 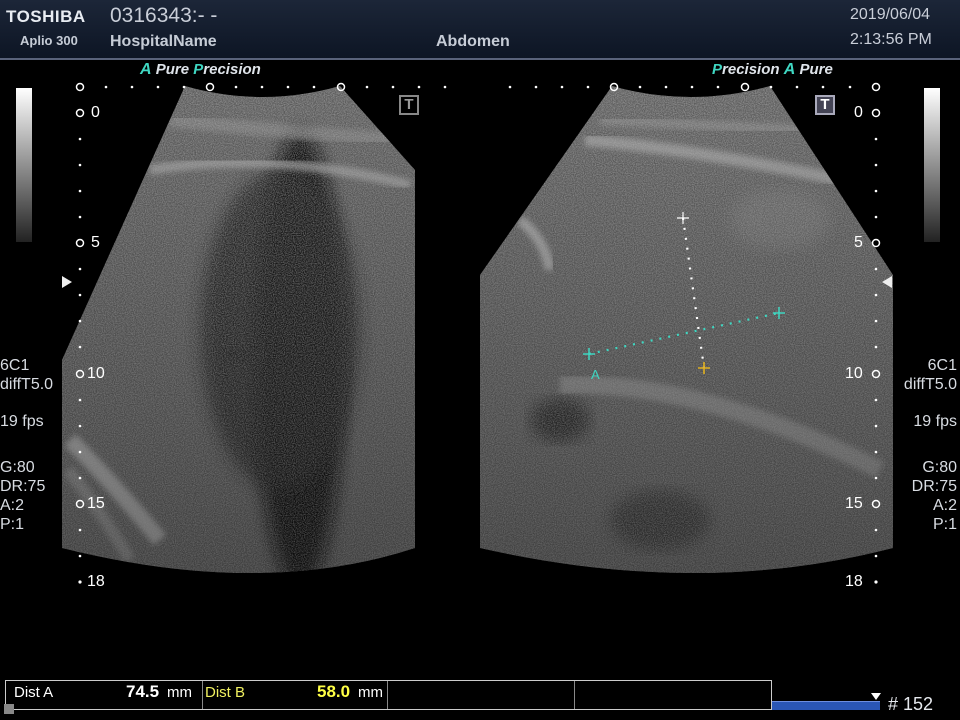 I want to click on left-preset: diffT5.0, so click(x=27, y=384).